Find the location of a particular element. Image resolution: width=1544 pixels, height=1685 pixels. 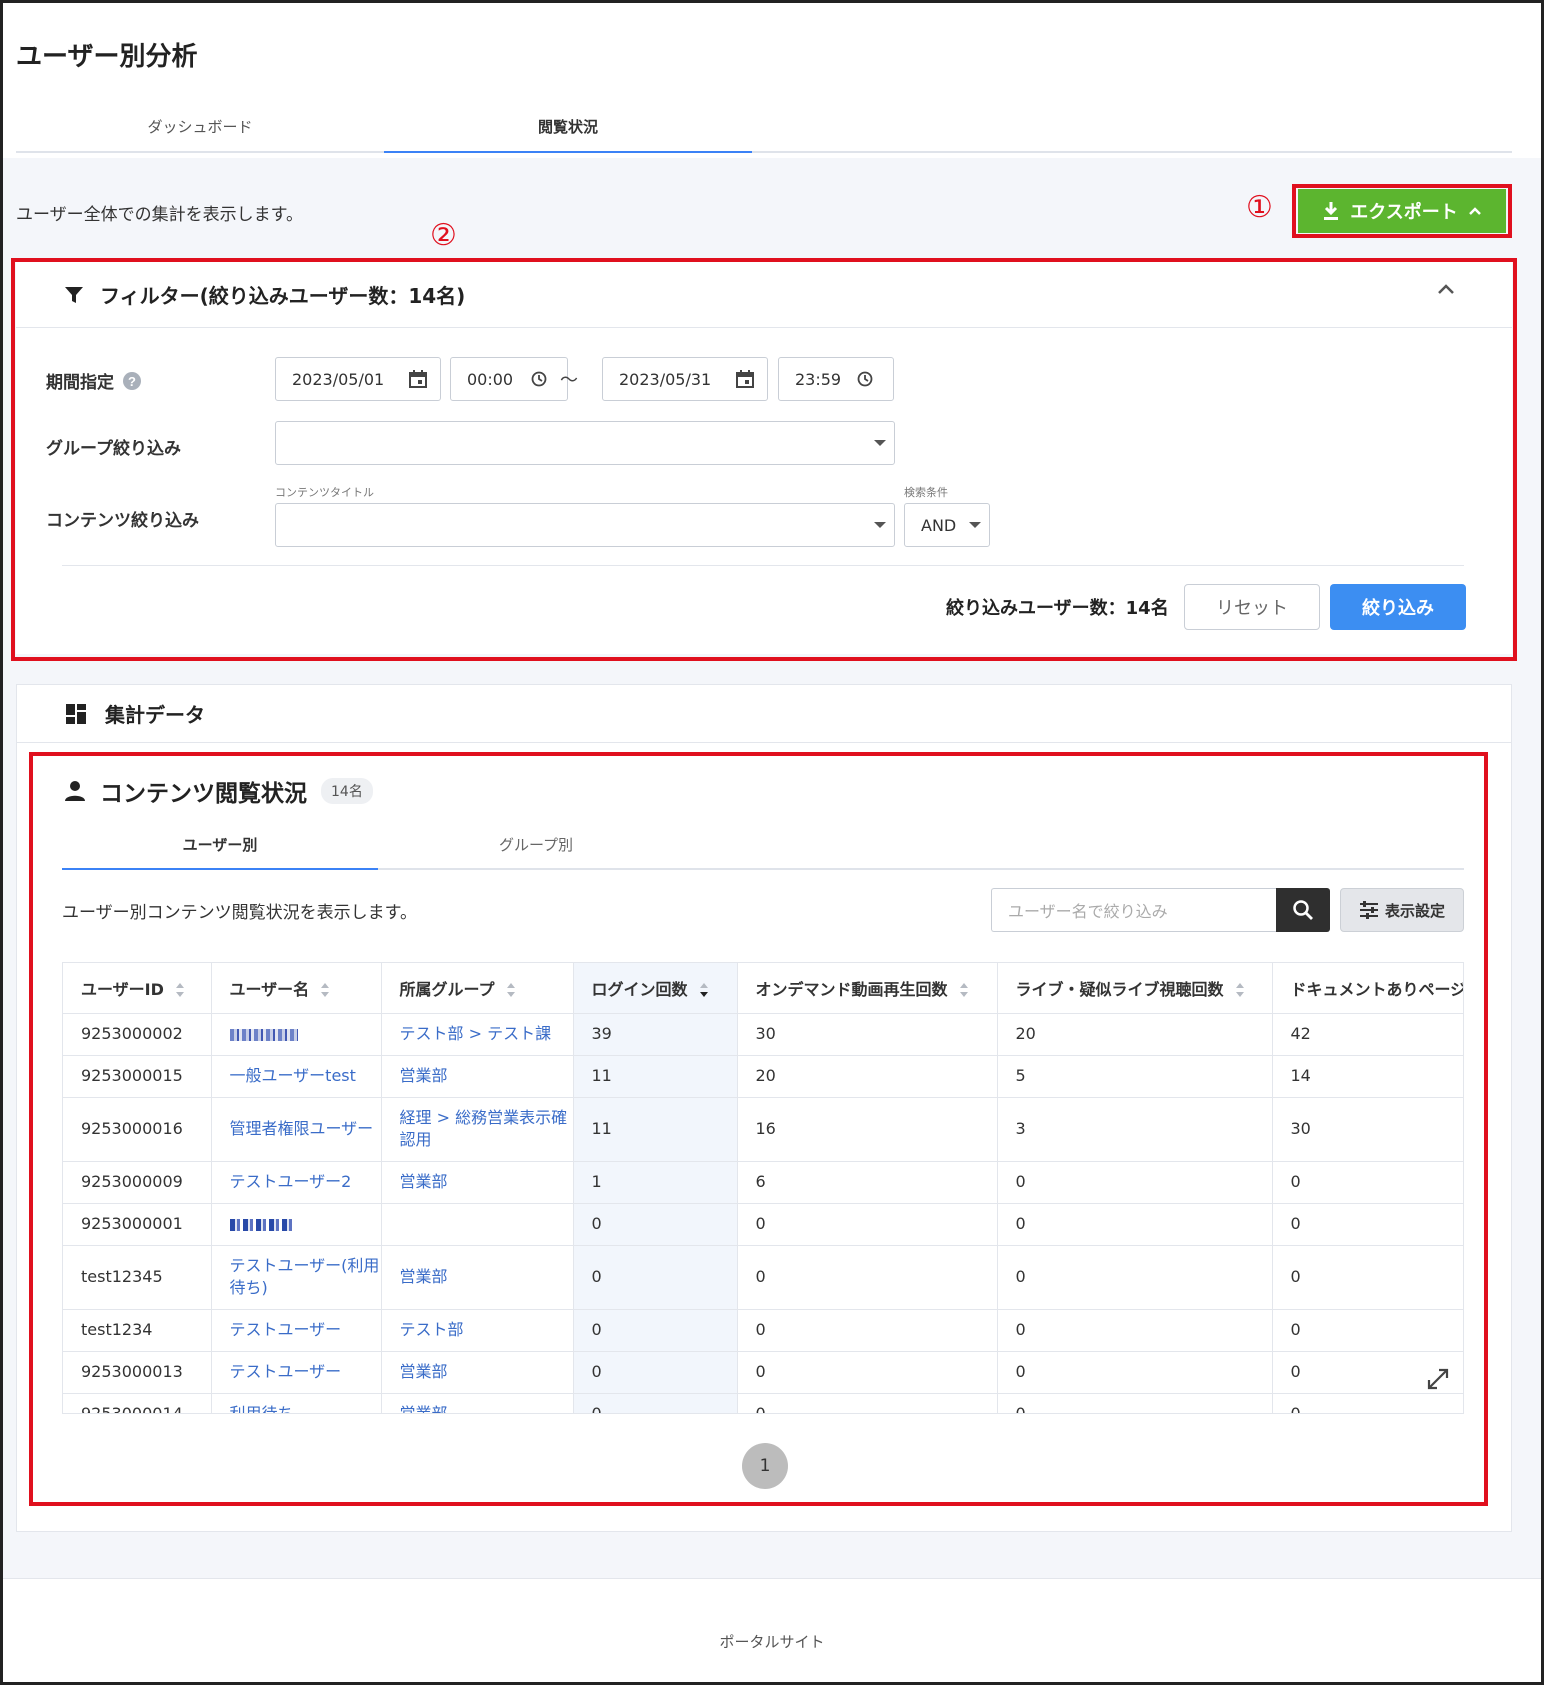

footer is located at coordinates (772, 1630).